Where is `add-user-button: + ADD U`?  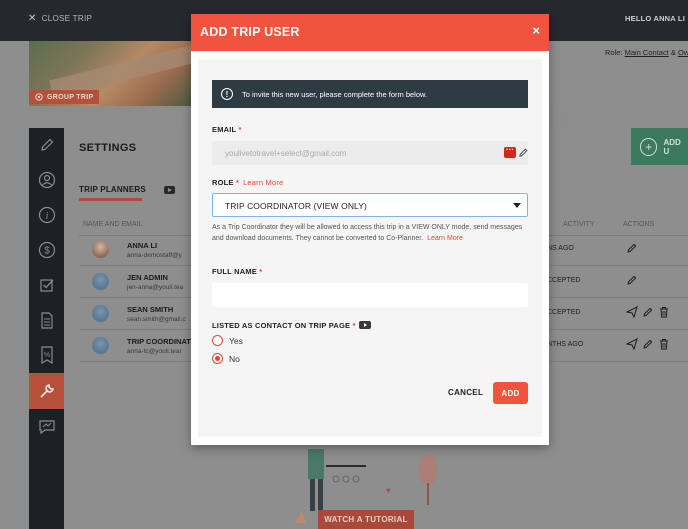
add-user-button: + ADD U is located at coordinates (659, 146).